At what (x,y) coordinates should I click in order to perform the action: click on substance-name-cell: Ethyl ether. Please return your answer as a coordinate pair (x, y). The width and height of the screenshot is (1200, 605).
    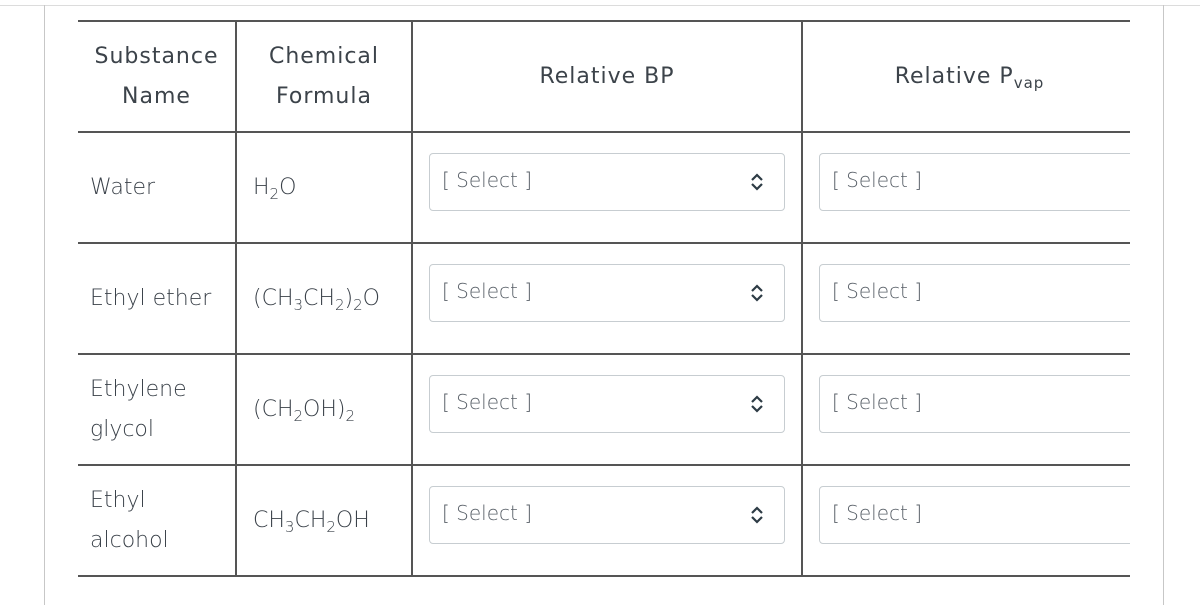
    Looking at the image, I should click on (157, 298).